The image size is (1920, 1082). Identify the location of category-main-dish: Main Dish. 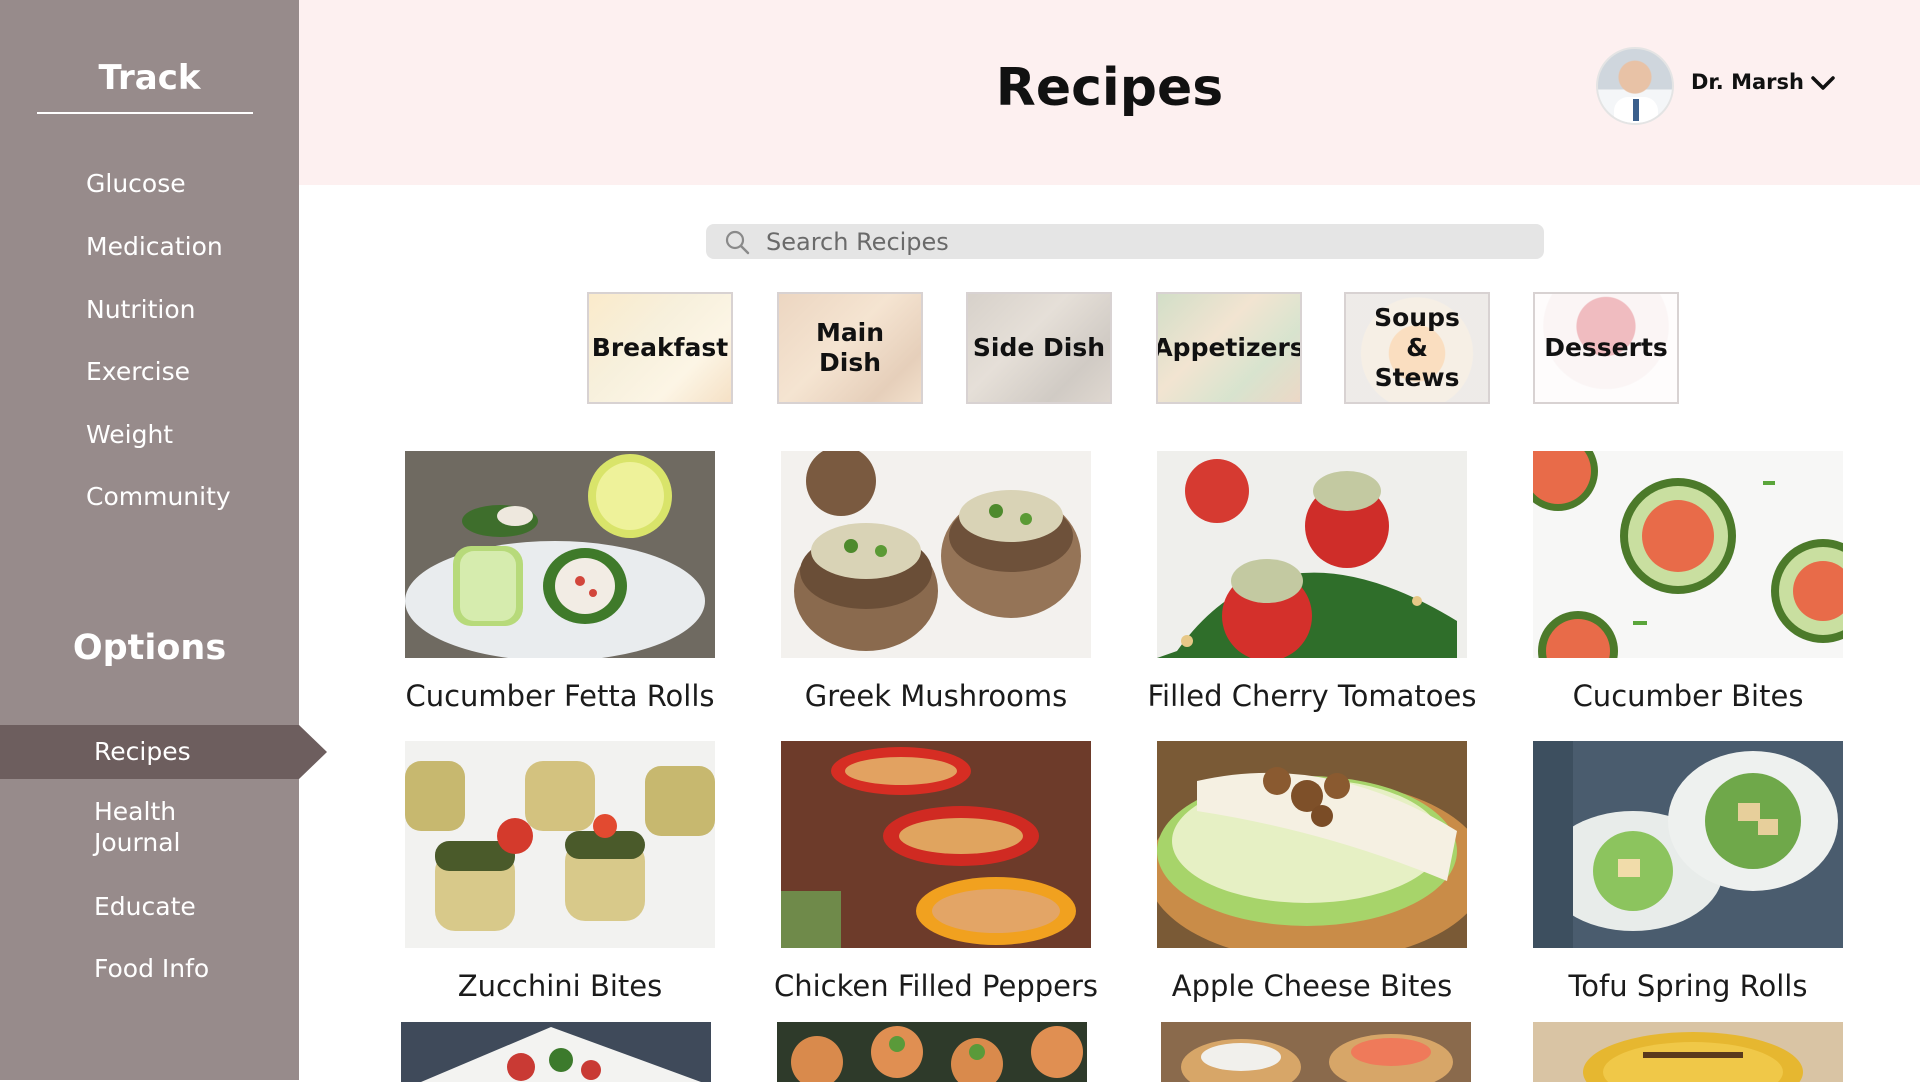
(850, 348).